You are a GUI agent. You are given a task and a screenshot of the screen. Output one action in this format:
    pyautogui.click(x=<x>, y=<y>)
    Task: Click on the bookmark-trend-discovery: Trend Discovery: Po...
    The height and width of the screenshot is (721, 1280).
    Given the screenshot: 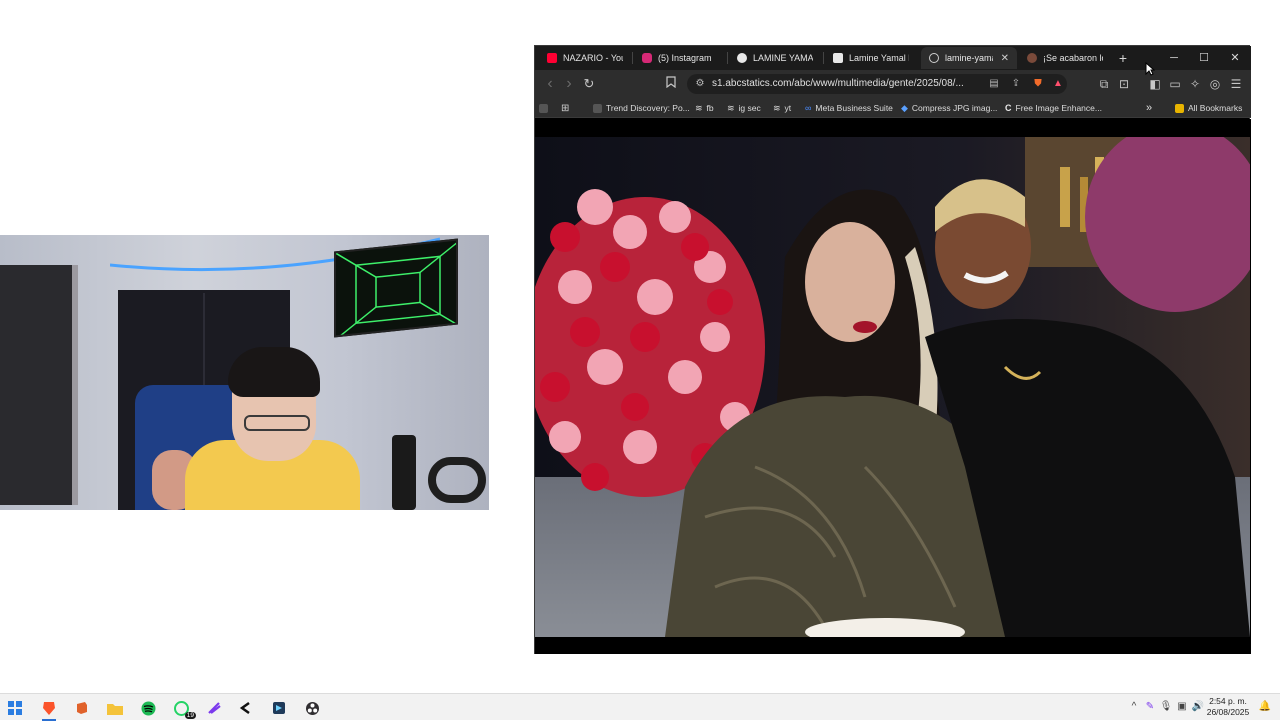 What is the action you would take?
    pyautogui.click(x=641, y=108)
    